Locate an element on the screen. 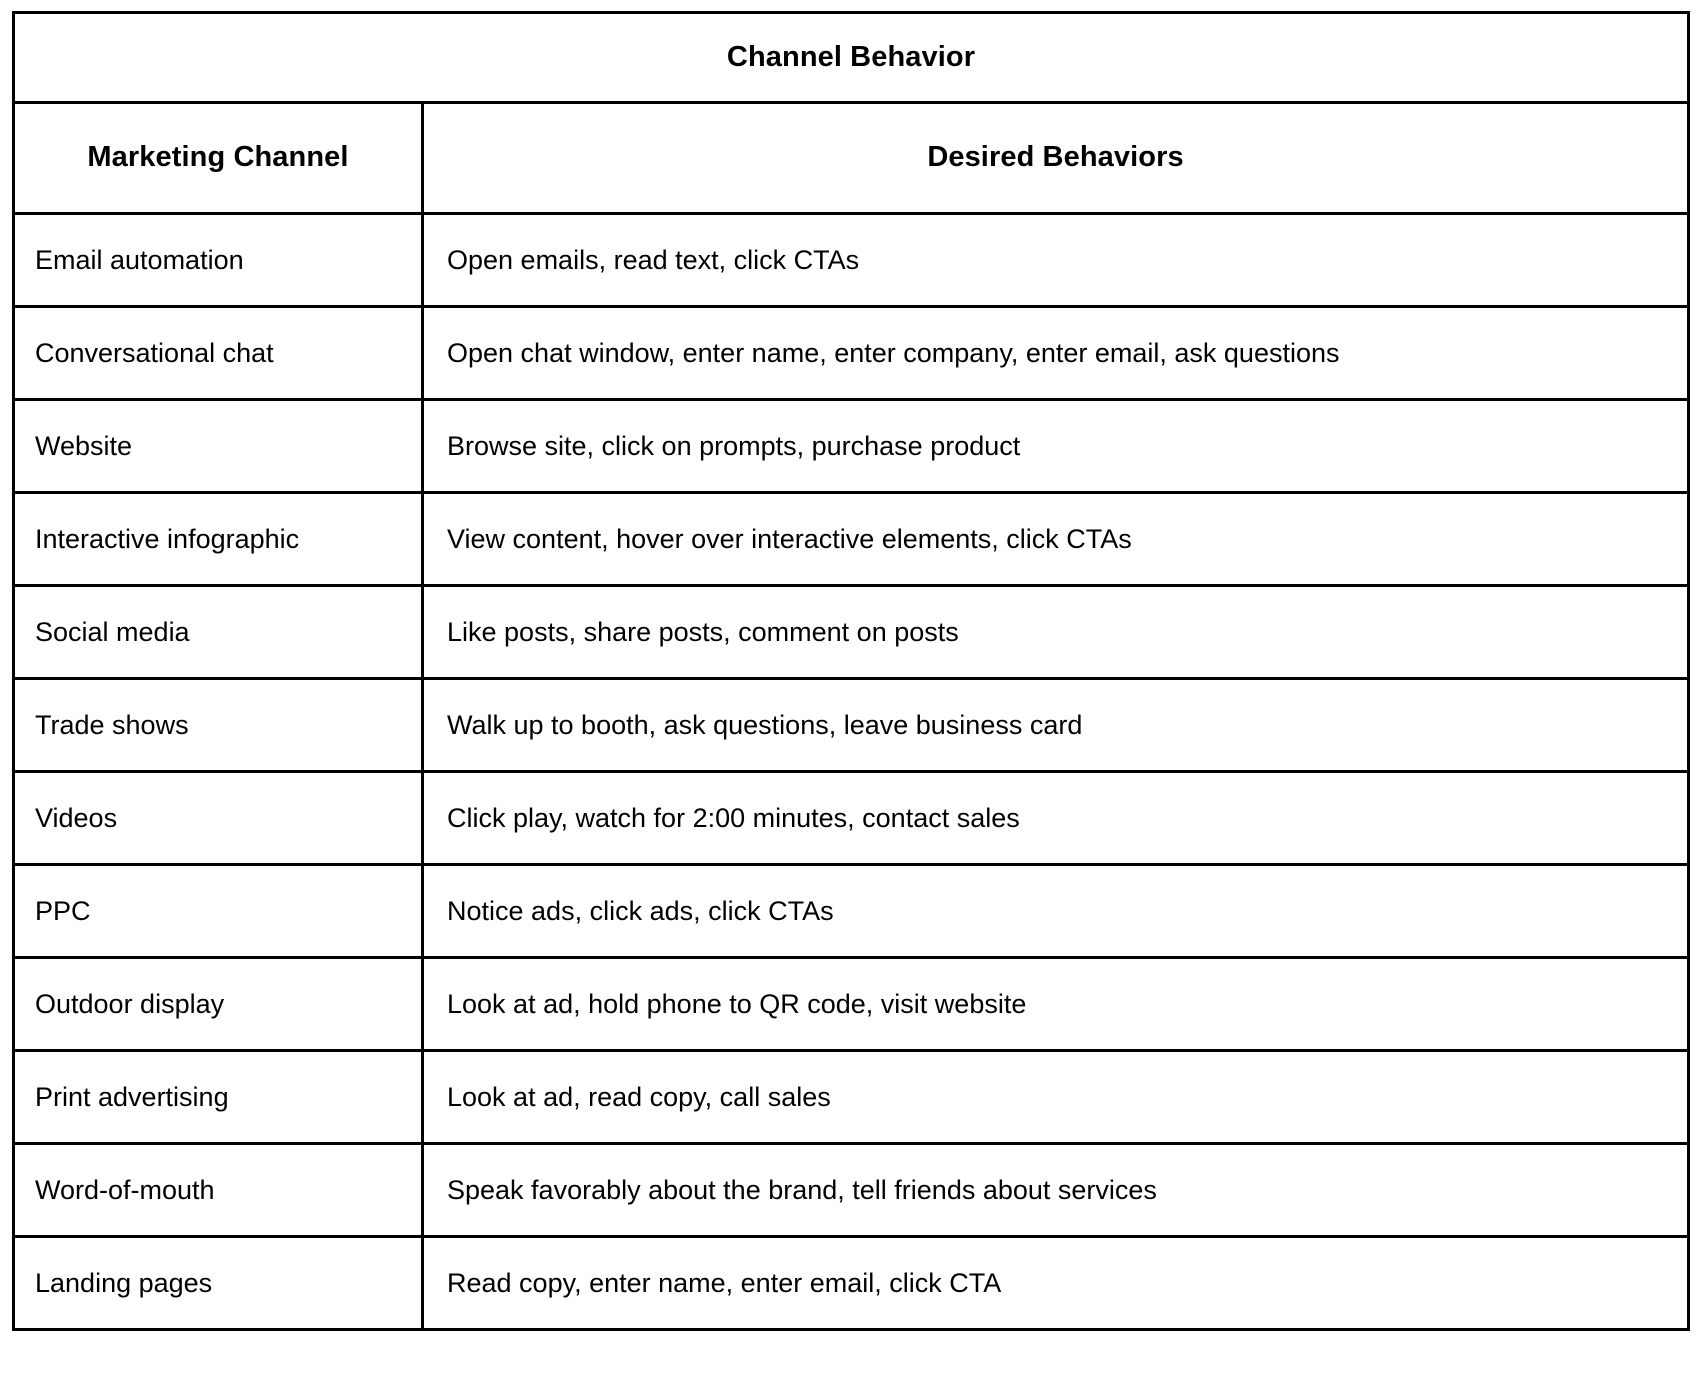 The width and height of the screenshot is (1702, 1392). column-header-label: Marketing Channel is located at coordinates (218, 157).